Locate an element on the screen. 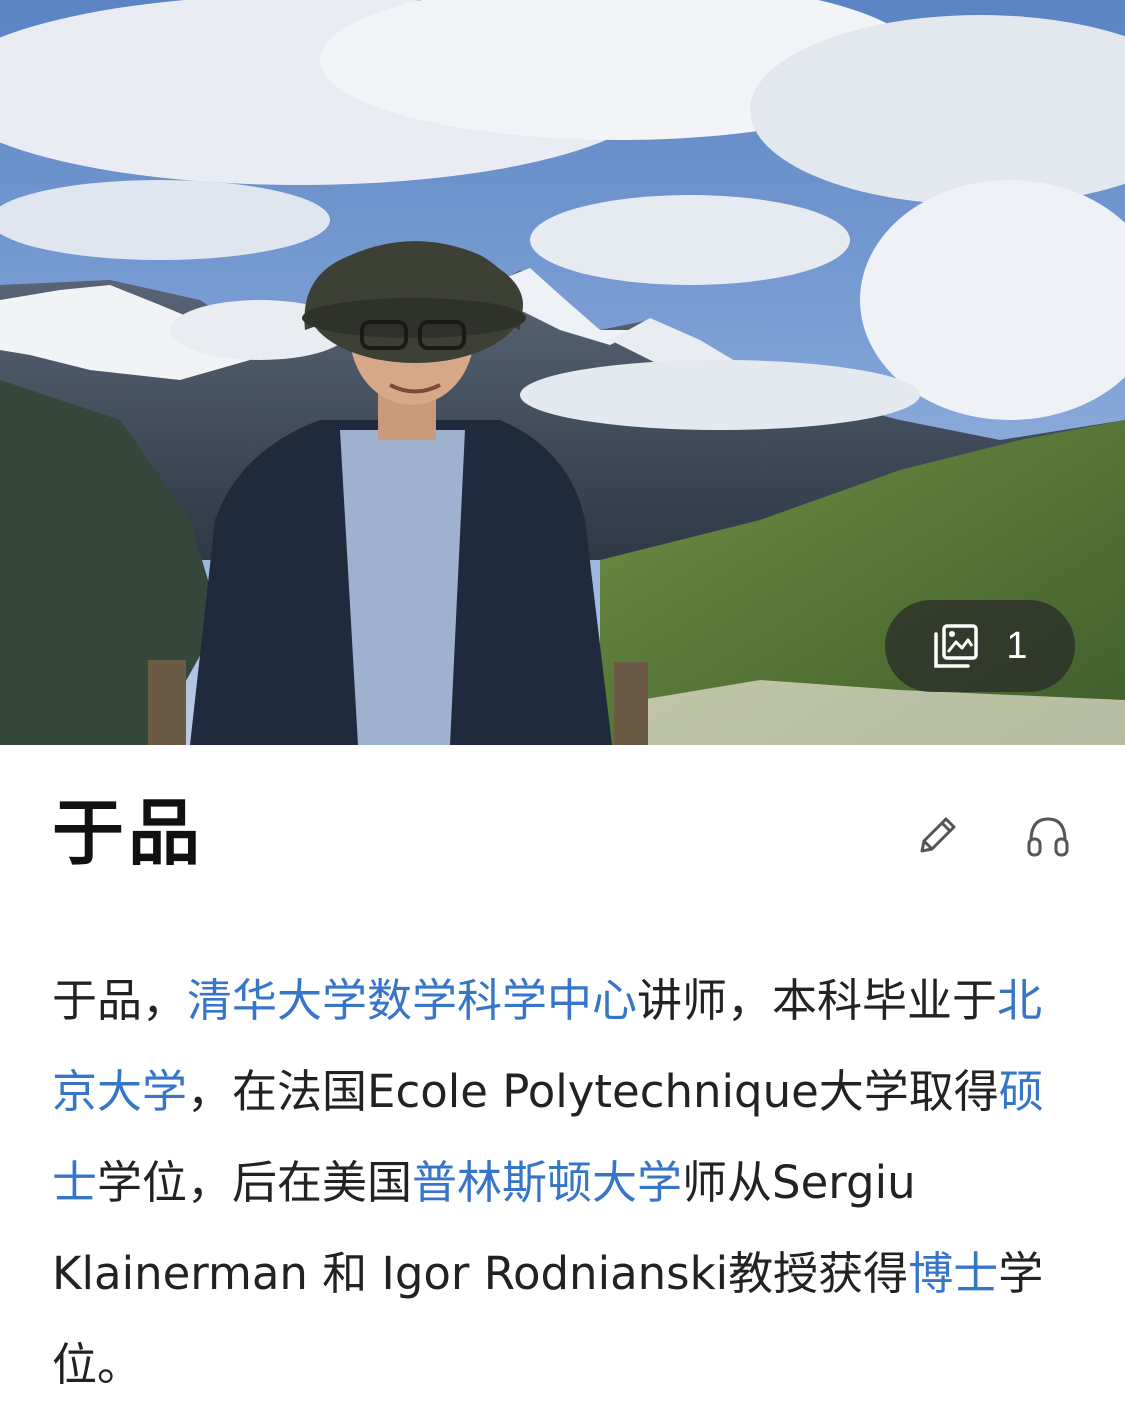  pencil-icon is located at coordinates (938, 835).